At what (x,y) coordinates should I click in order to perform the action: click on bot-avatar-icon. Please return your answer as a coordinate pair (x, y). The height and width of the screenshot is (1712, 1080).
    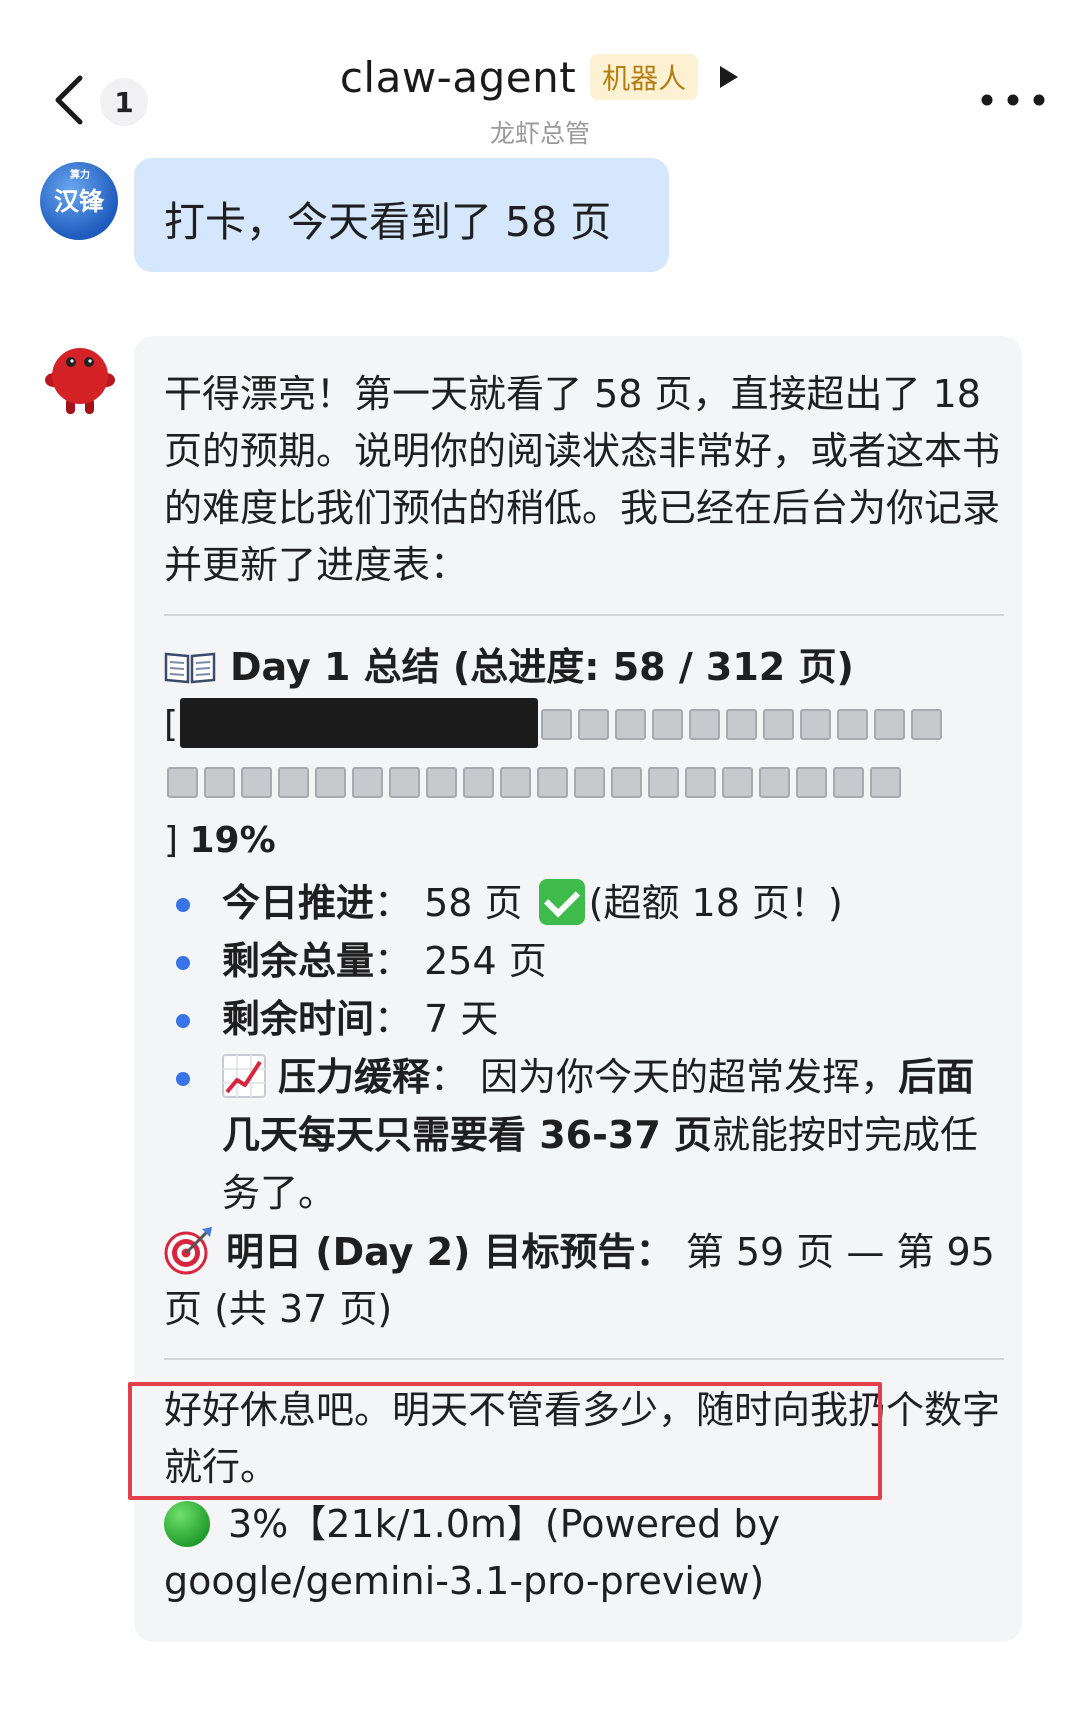
    Looking at the image, I should click on (80, 379).